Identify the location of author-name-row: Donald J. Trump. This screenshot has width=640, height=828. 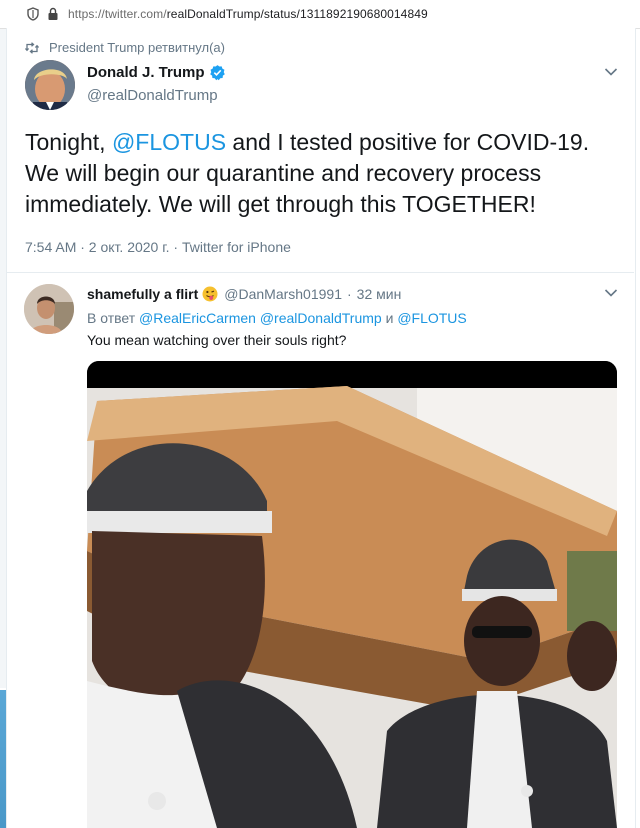
(156, 72).